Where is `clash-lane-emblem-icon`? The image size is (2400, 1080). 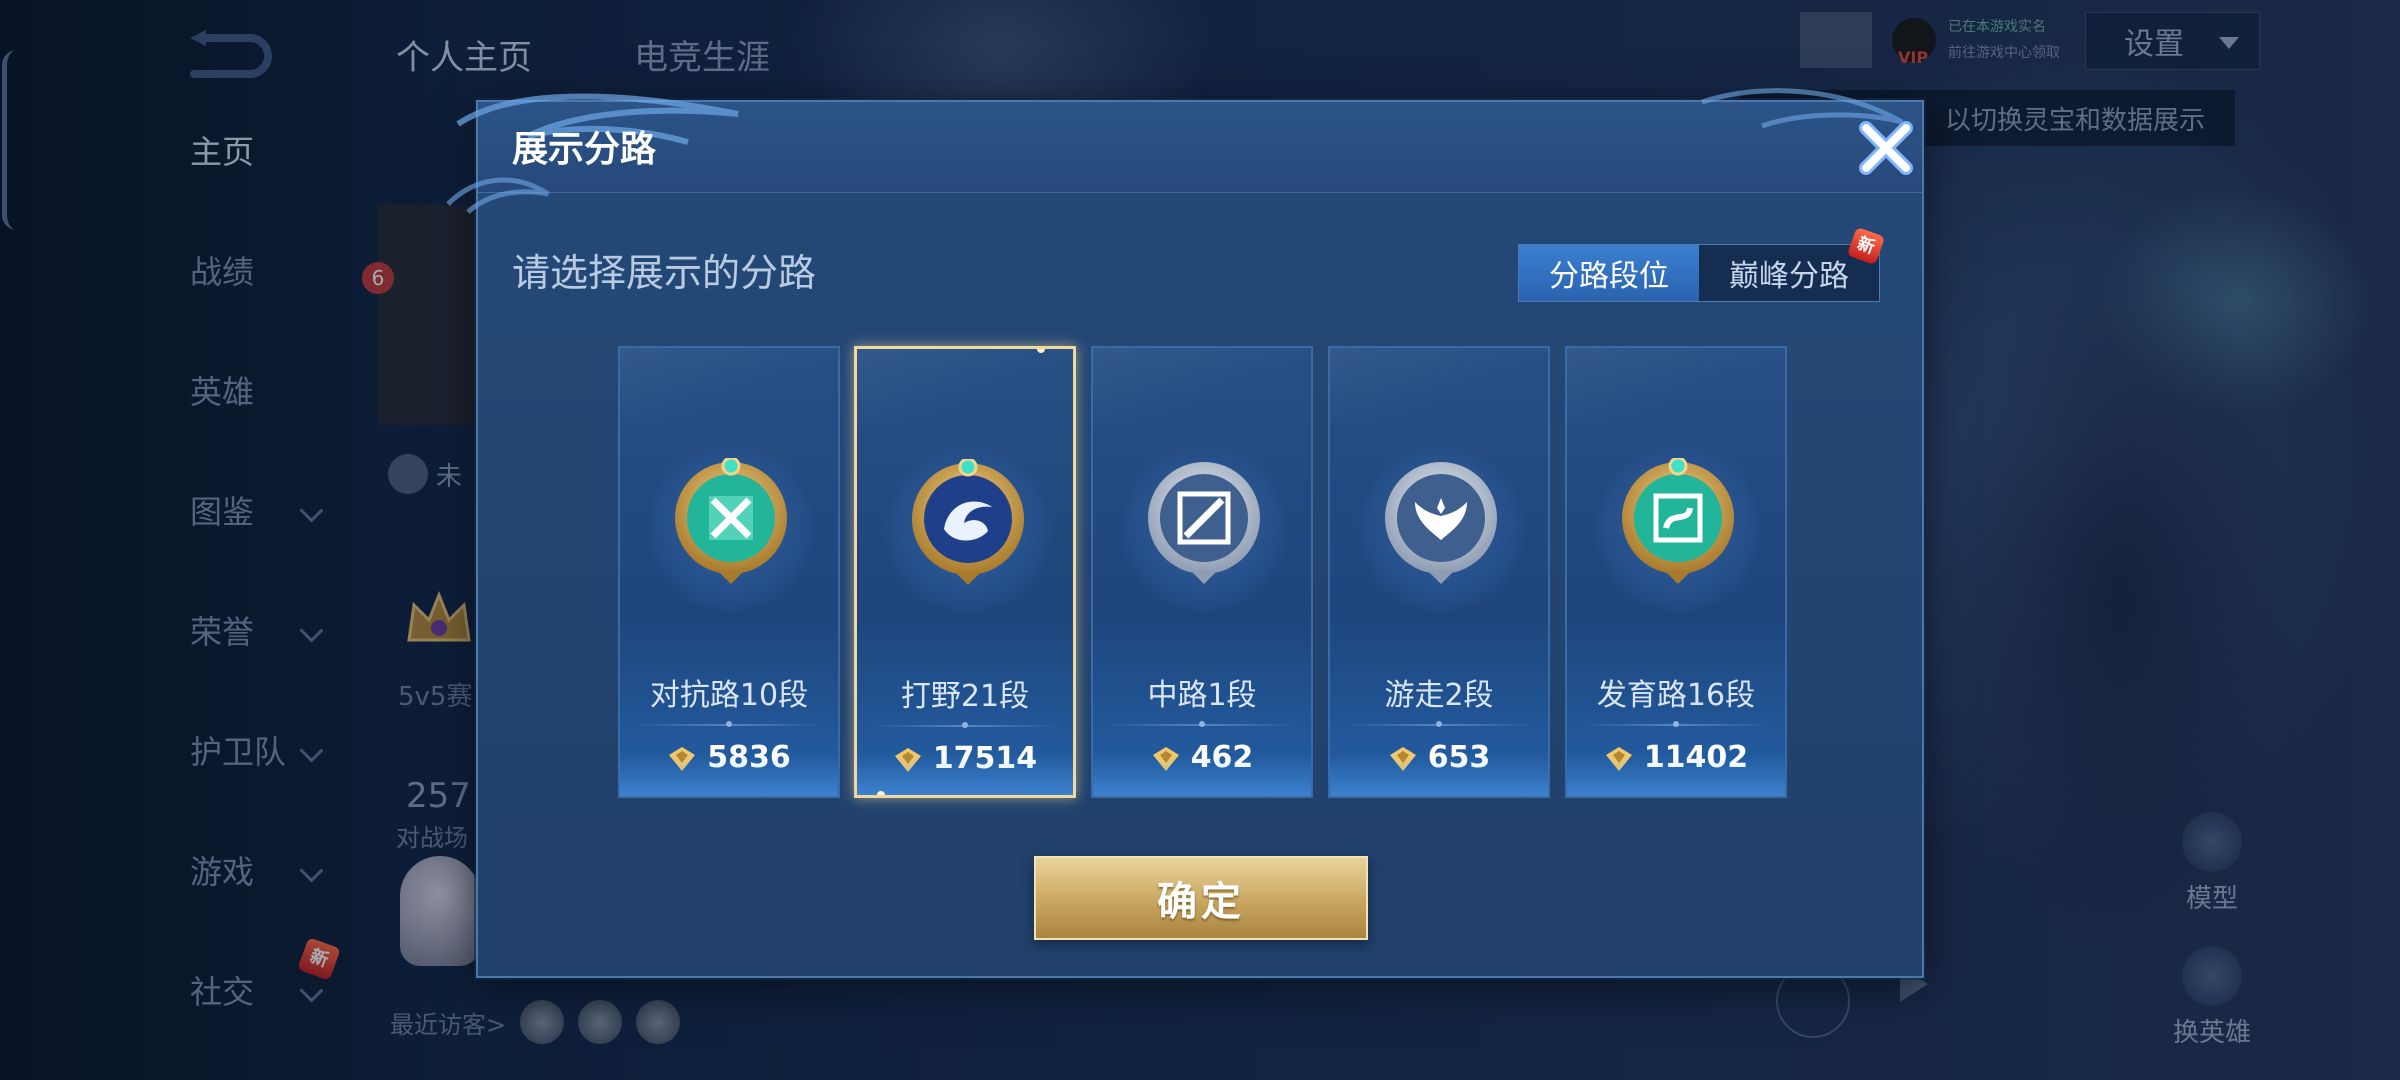 clash-lane-emblem-icon is located at coordinates (731, 522).